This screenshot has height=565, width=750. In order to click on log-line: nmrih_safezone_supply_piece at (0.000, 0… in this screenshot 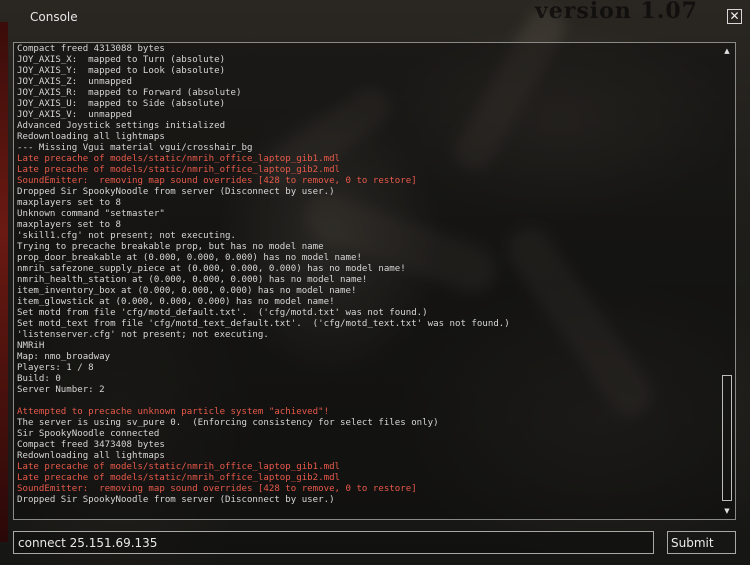, I will do `click(211, 269)`.